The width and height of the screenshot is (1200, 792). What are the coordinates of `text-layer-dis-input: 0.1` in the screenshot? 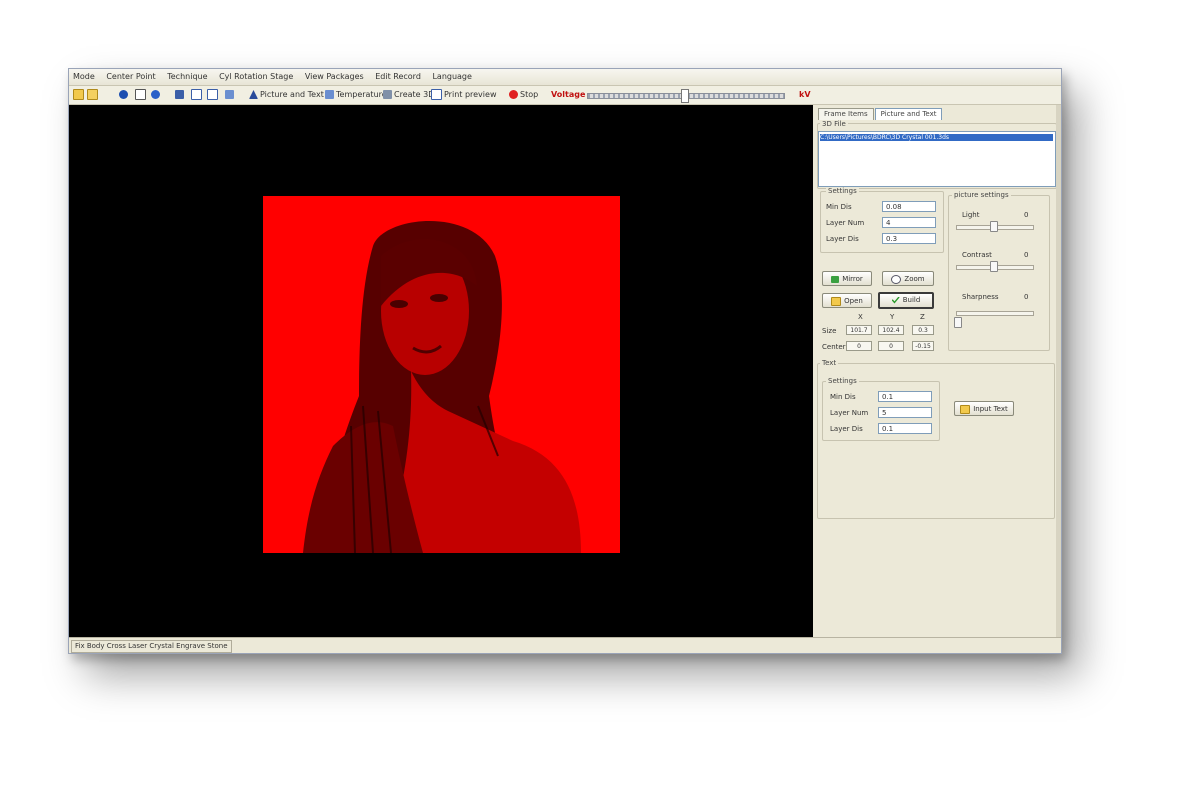 It's located at (905, 428).